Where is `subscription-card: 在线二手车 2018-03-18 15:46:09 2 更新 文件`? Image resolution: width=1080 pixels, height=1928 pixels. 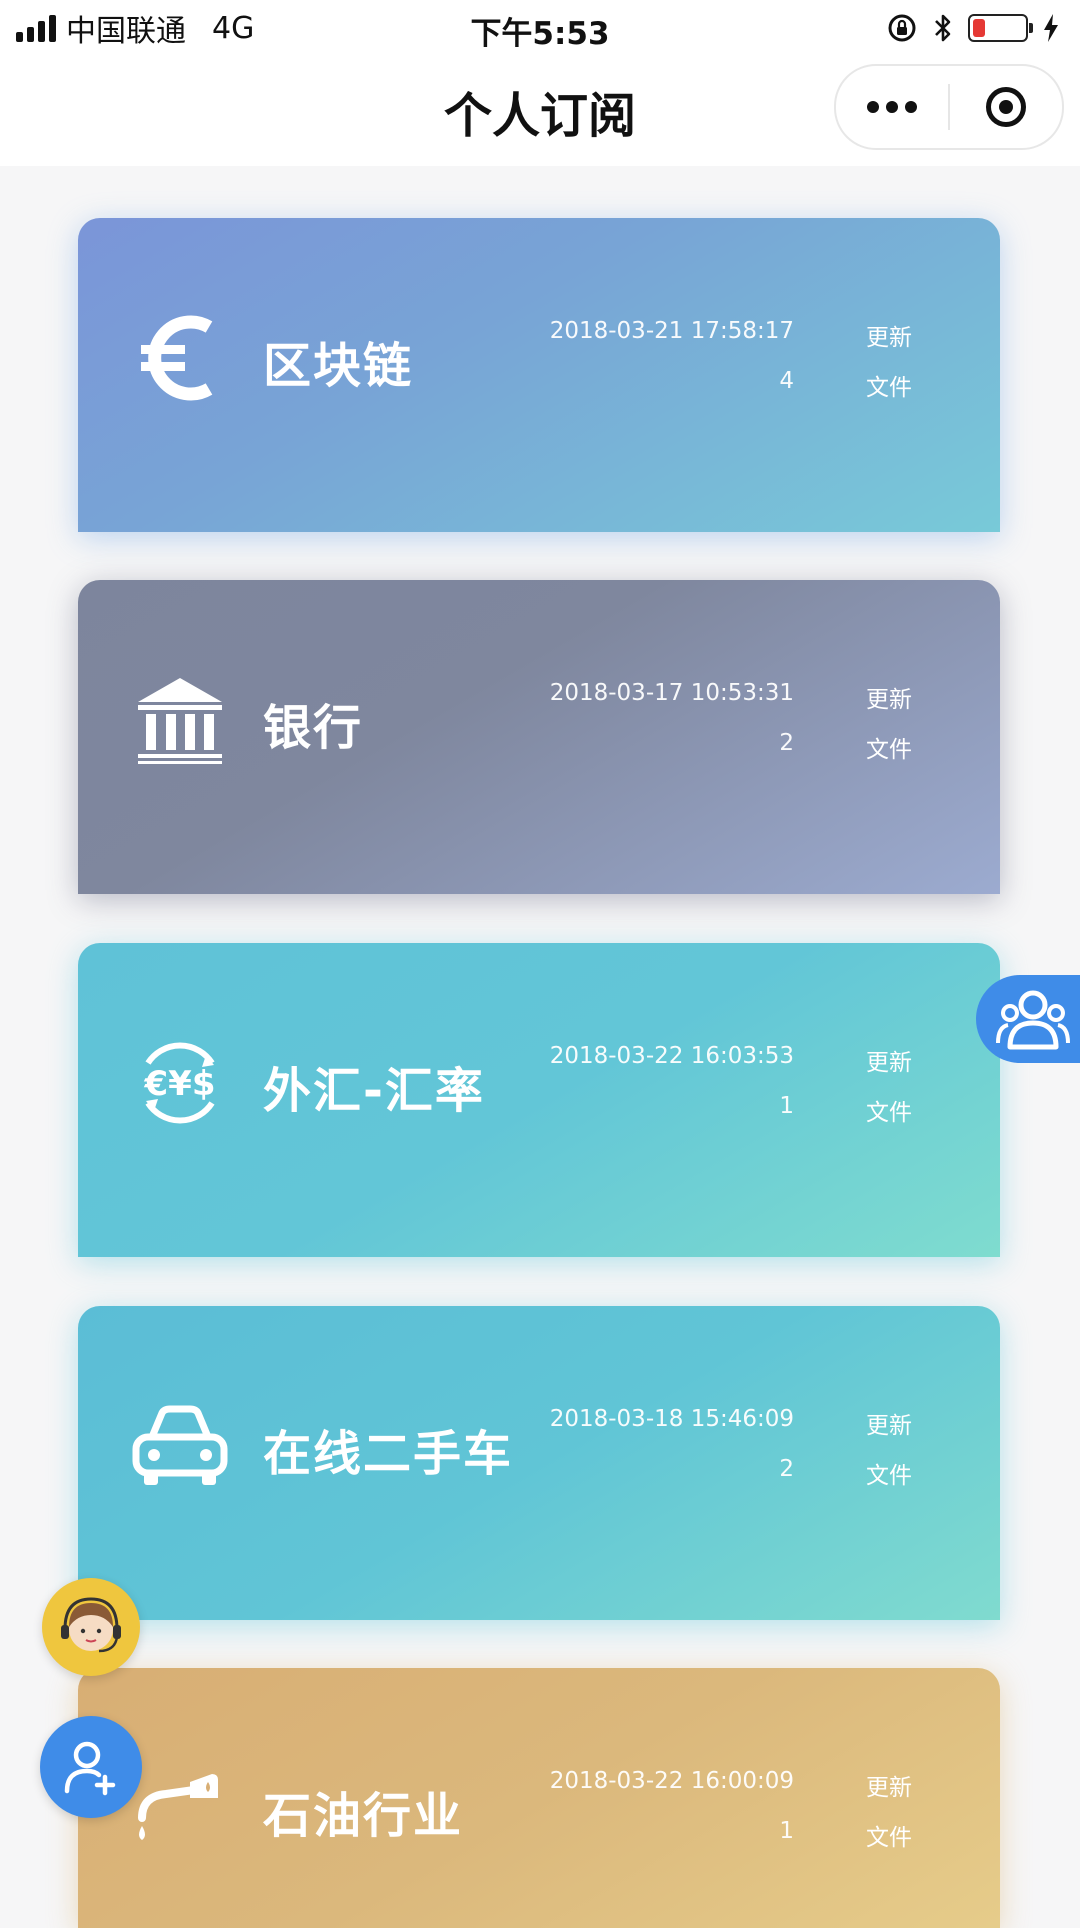
subscription-card: 在线二手车 2018-03-18 15:46:09 2 更新 文件 is located at coordinates (539, 1463).